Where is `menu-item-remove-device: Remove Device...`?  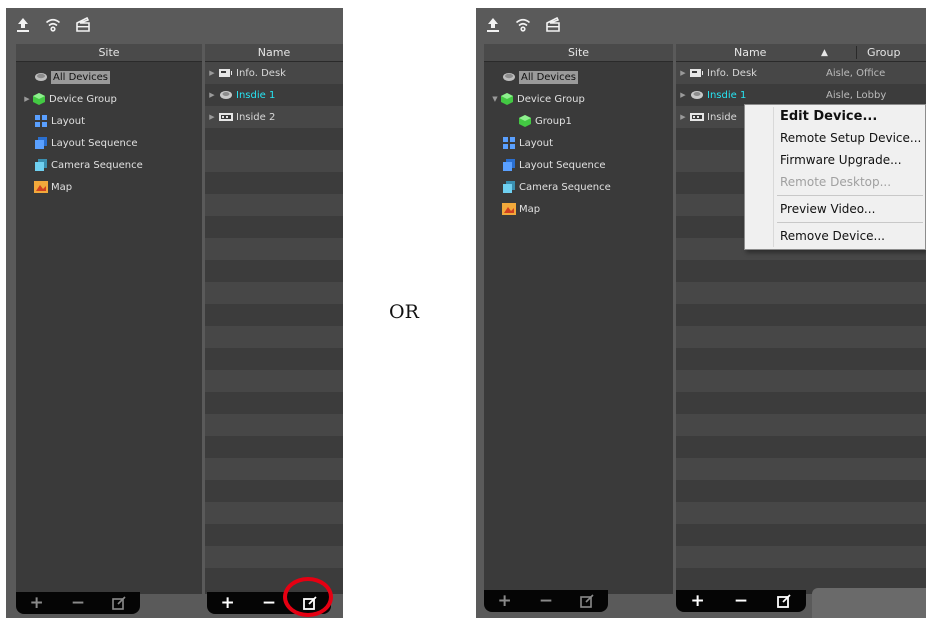 menu-item-remove-device: Remove Device... is located at coordinates (835, 236).